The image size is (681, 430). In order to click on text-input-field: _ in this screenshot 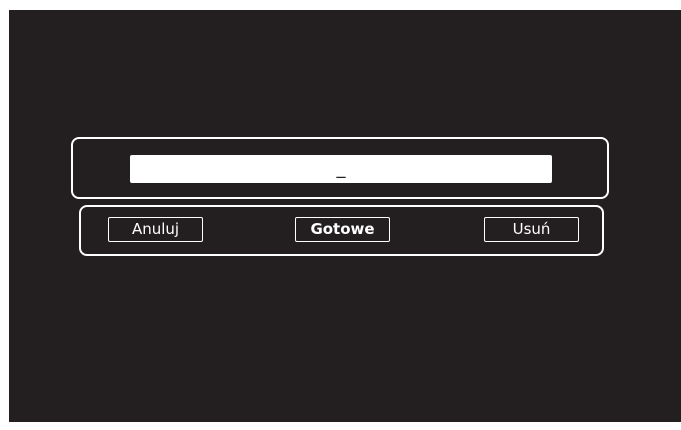, I will do `click(341, 169)`.